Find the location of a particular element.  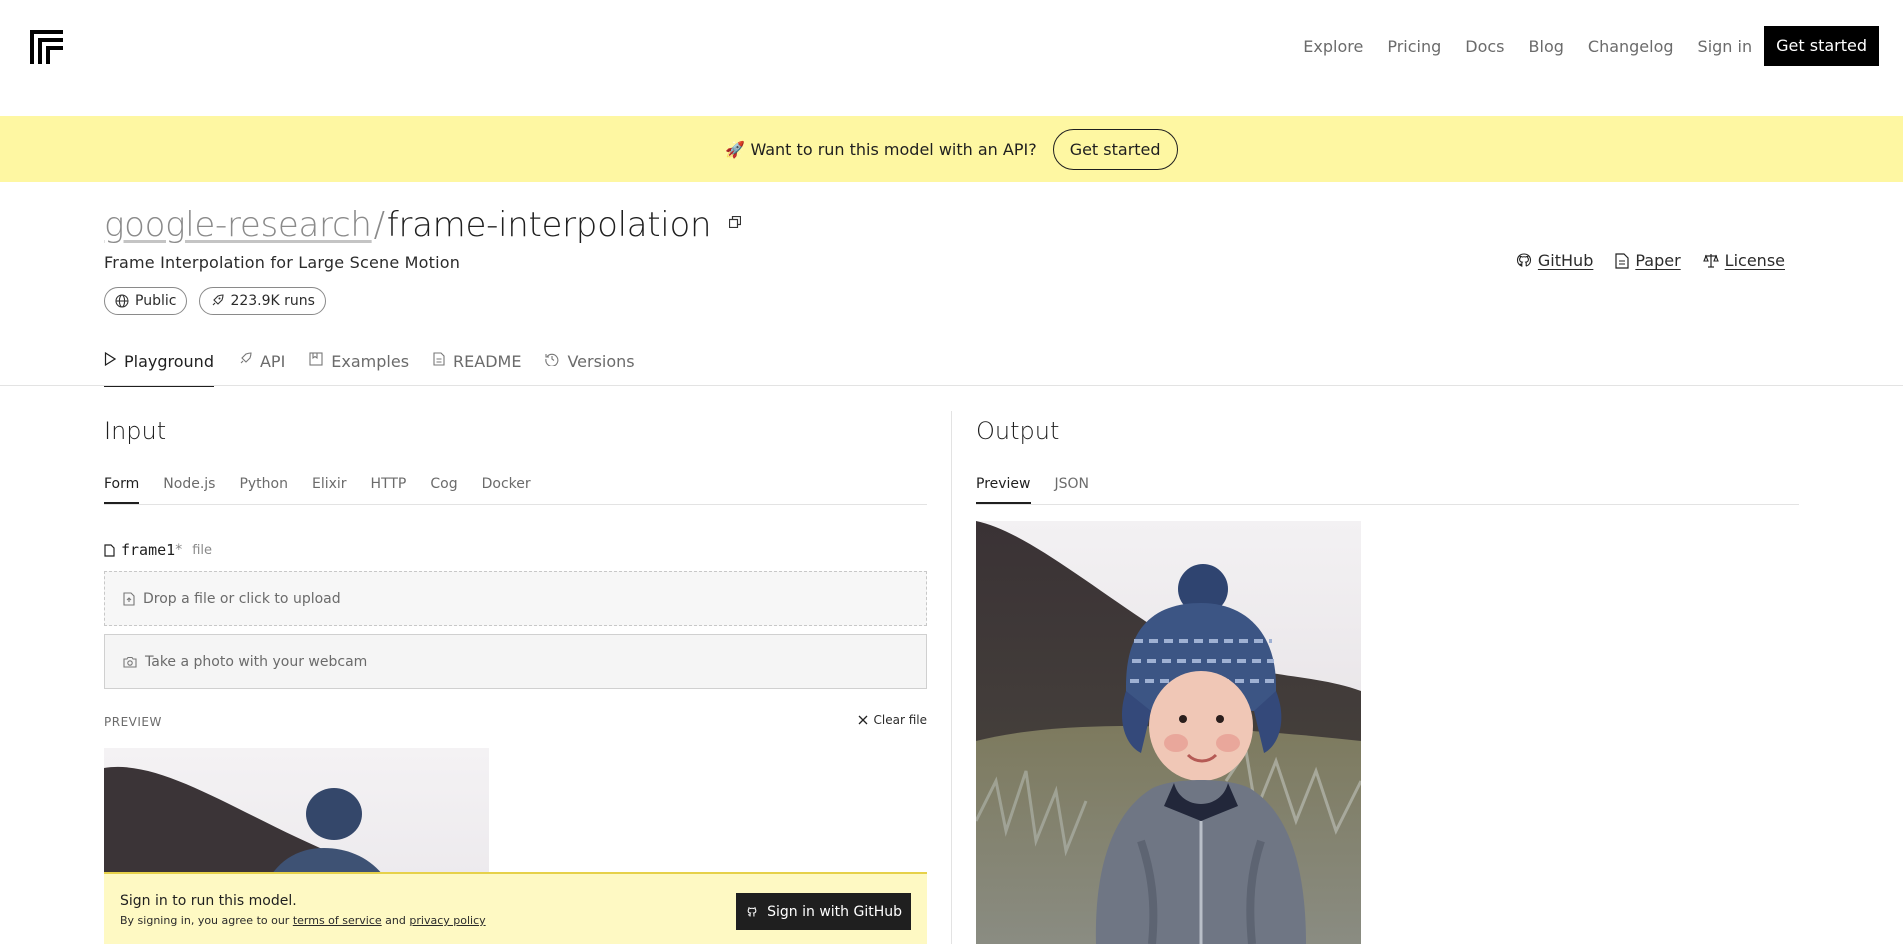

copy-icon is located at coordinates (735, 213).